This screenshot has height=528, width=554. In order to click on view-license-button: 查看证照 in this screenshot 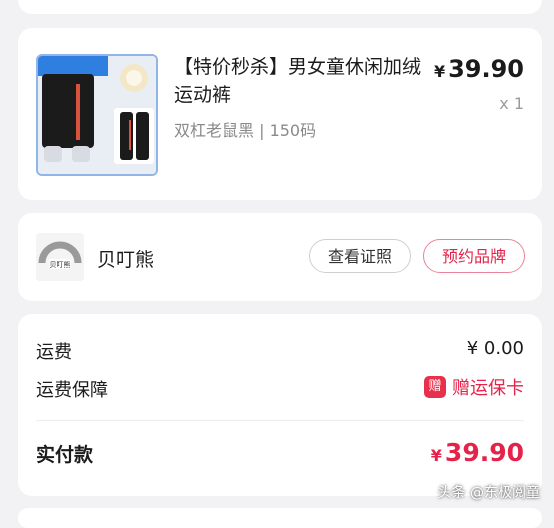, I will do `click(360, 256)`.